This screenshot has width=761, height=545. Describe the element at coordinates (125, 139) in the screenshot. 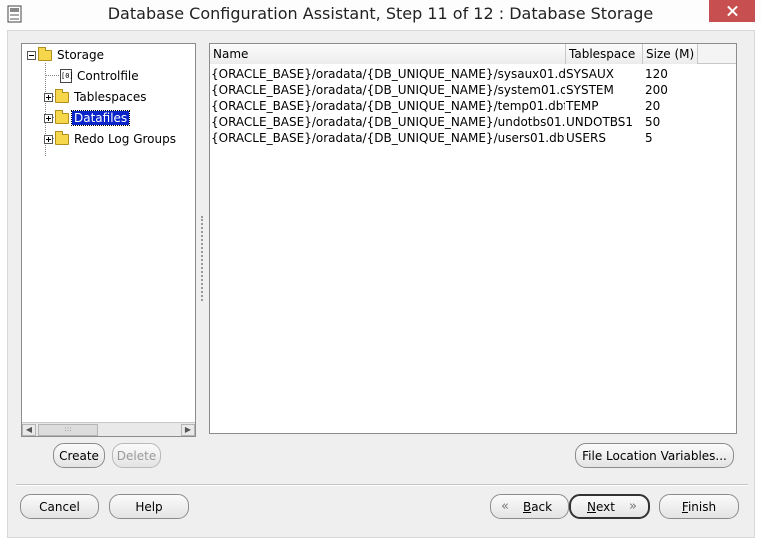

I see `tree-item-label: Redo Log Groups` at that location.